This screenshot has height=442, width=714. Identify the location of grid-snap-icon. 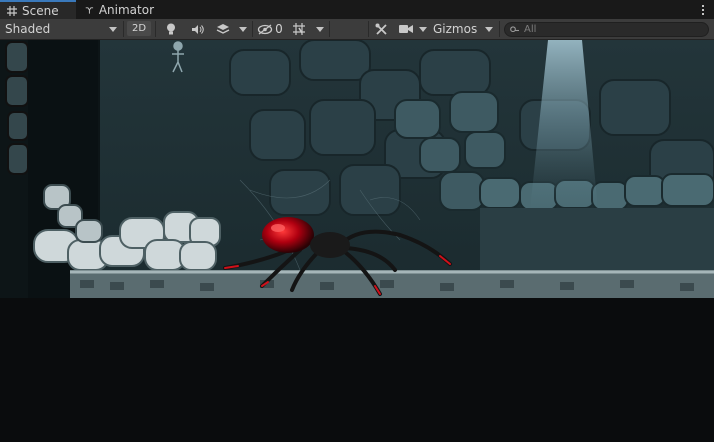
(299, 29).